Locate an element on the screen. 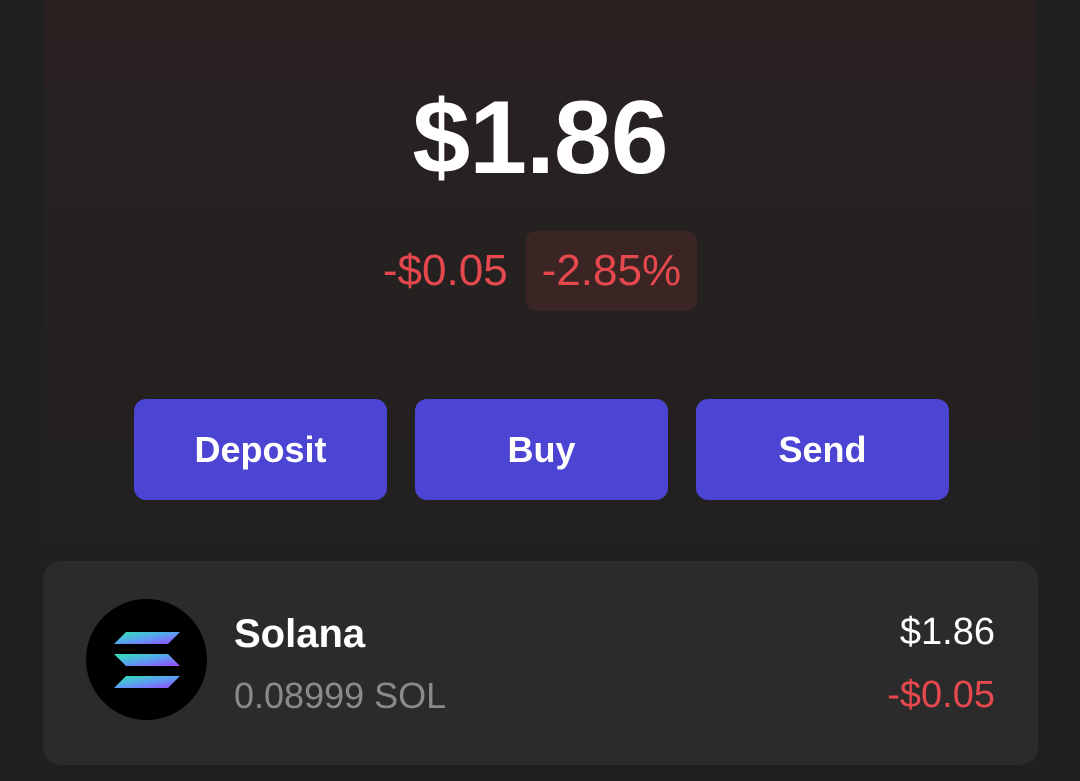 The height and width of the screenshot is (781, 1080). solana-logo-icon is located at coordinates (146, 659).